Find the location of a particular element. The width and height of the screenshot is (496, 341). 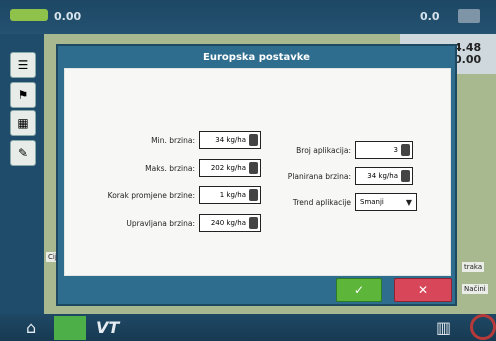

home-icon: ⌂ is located at coordinates (31, 327).